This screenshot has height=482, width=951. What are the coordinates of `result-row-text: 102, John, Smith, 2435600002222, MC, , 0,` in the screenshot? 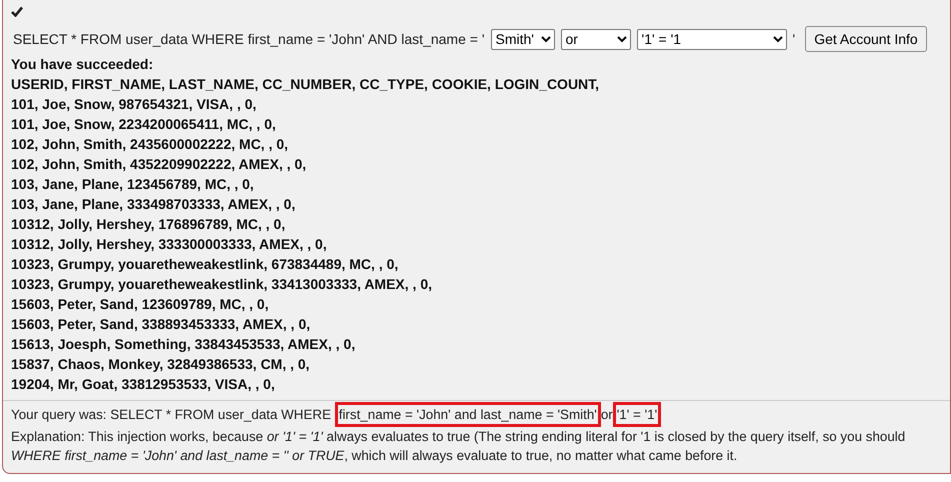 It's located at (150, 144).